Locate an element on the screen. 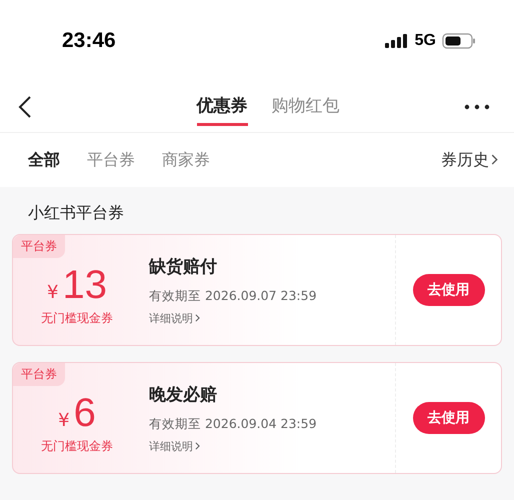 The height and width of the screenshot is (500, 514). back-icon is located at coordinates (25, 107).